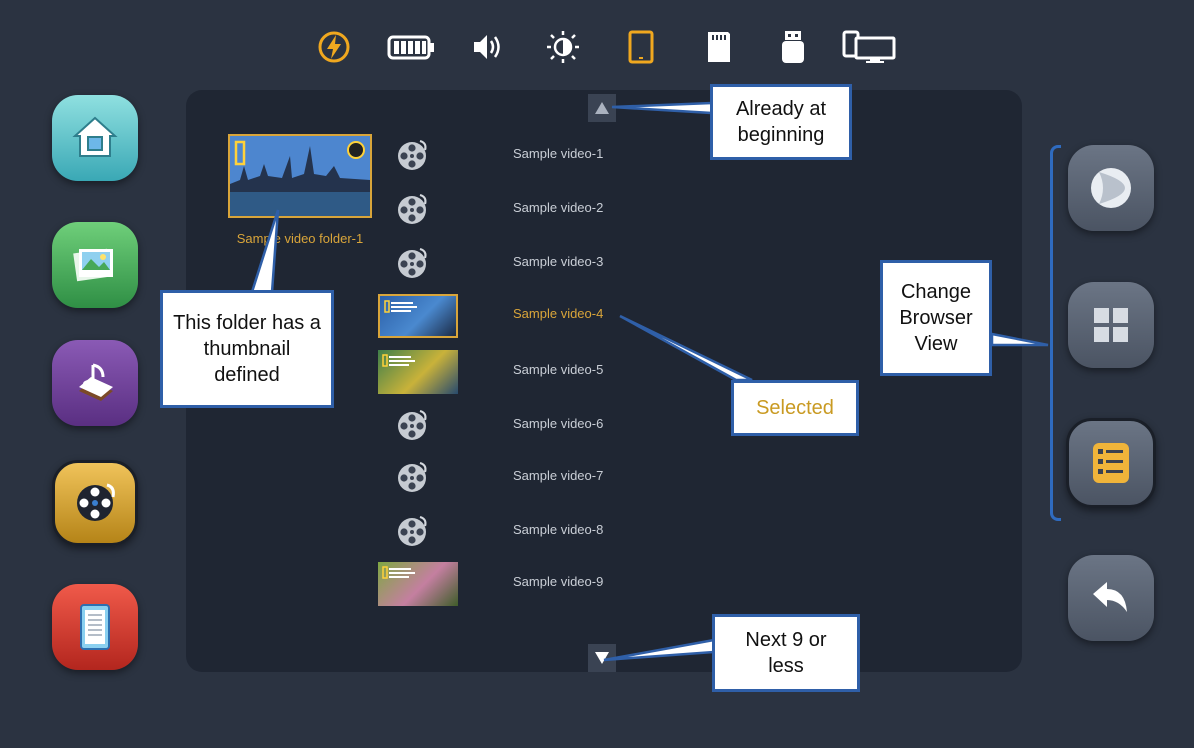 The image size is (1194, 748). What do you see at coordinates (247, 349) in the screenshot?
I see `callout-thumbnail: This folder has a thumbnail defined` at bounding box center [247, 349].